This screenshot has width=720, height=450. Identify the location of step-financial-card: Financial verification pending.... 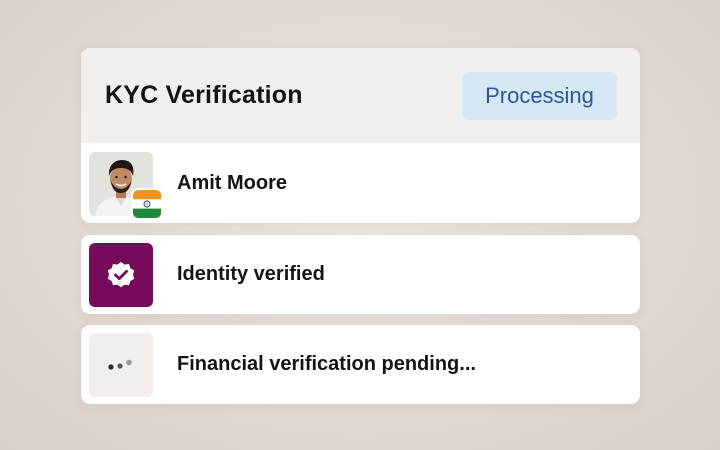
(360, 364).